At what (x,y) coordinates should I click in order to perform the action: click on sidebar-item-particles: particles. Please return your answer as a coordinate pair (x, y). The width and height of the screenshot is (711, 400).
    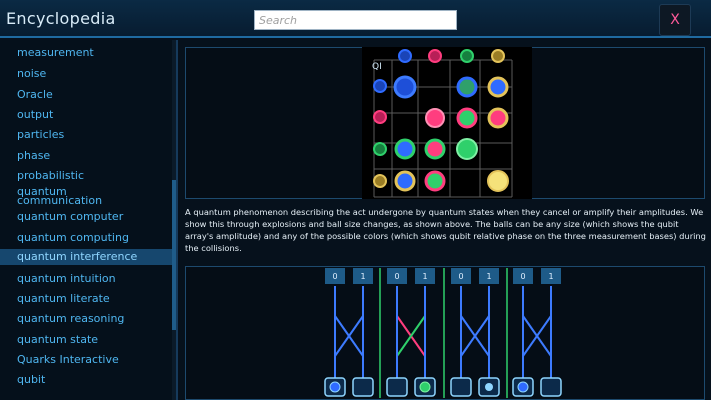
    Looking at the image, I should click on (86, 134).